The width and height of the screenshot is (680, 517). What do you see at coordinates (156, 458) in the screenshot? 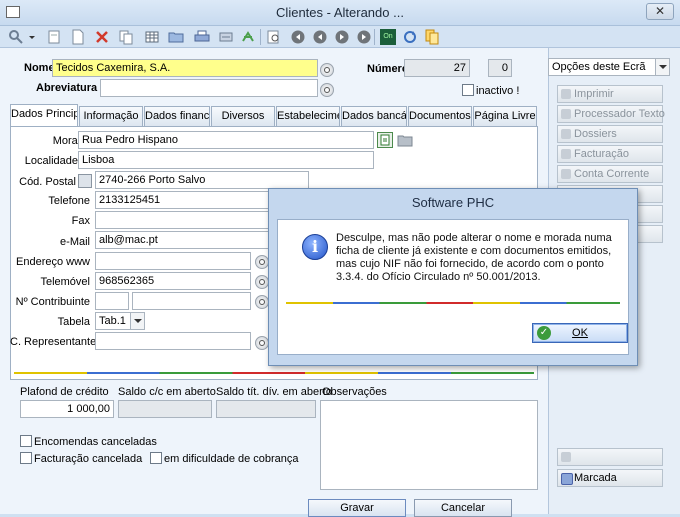
I see `dificuldade-checkbox` at bounding box center [156, 458].